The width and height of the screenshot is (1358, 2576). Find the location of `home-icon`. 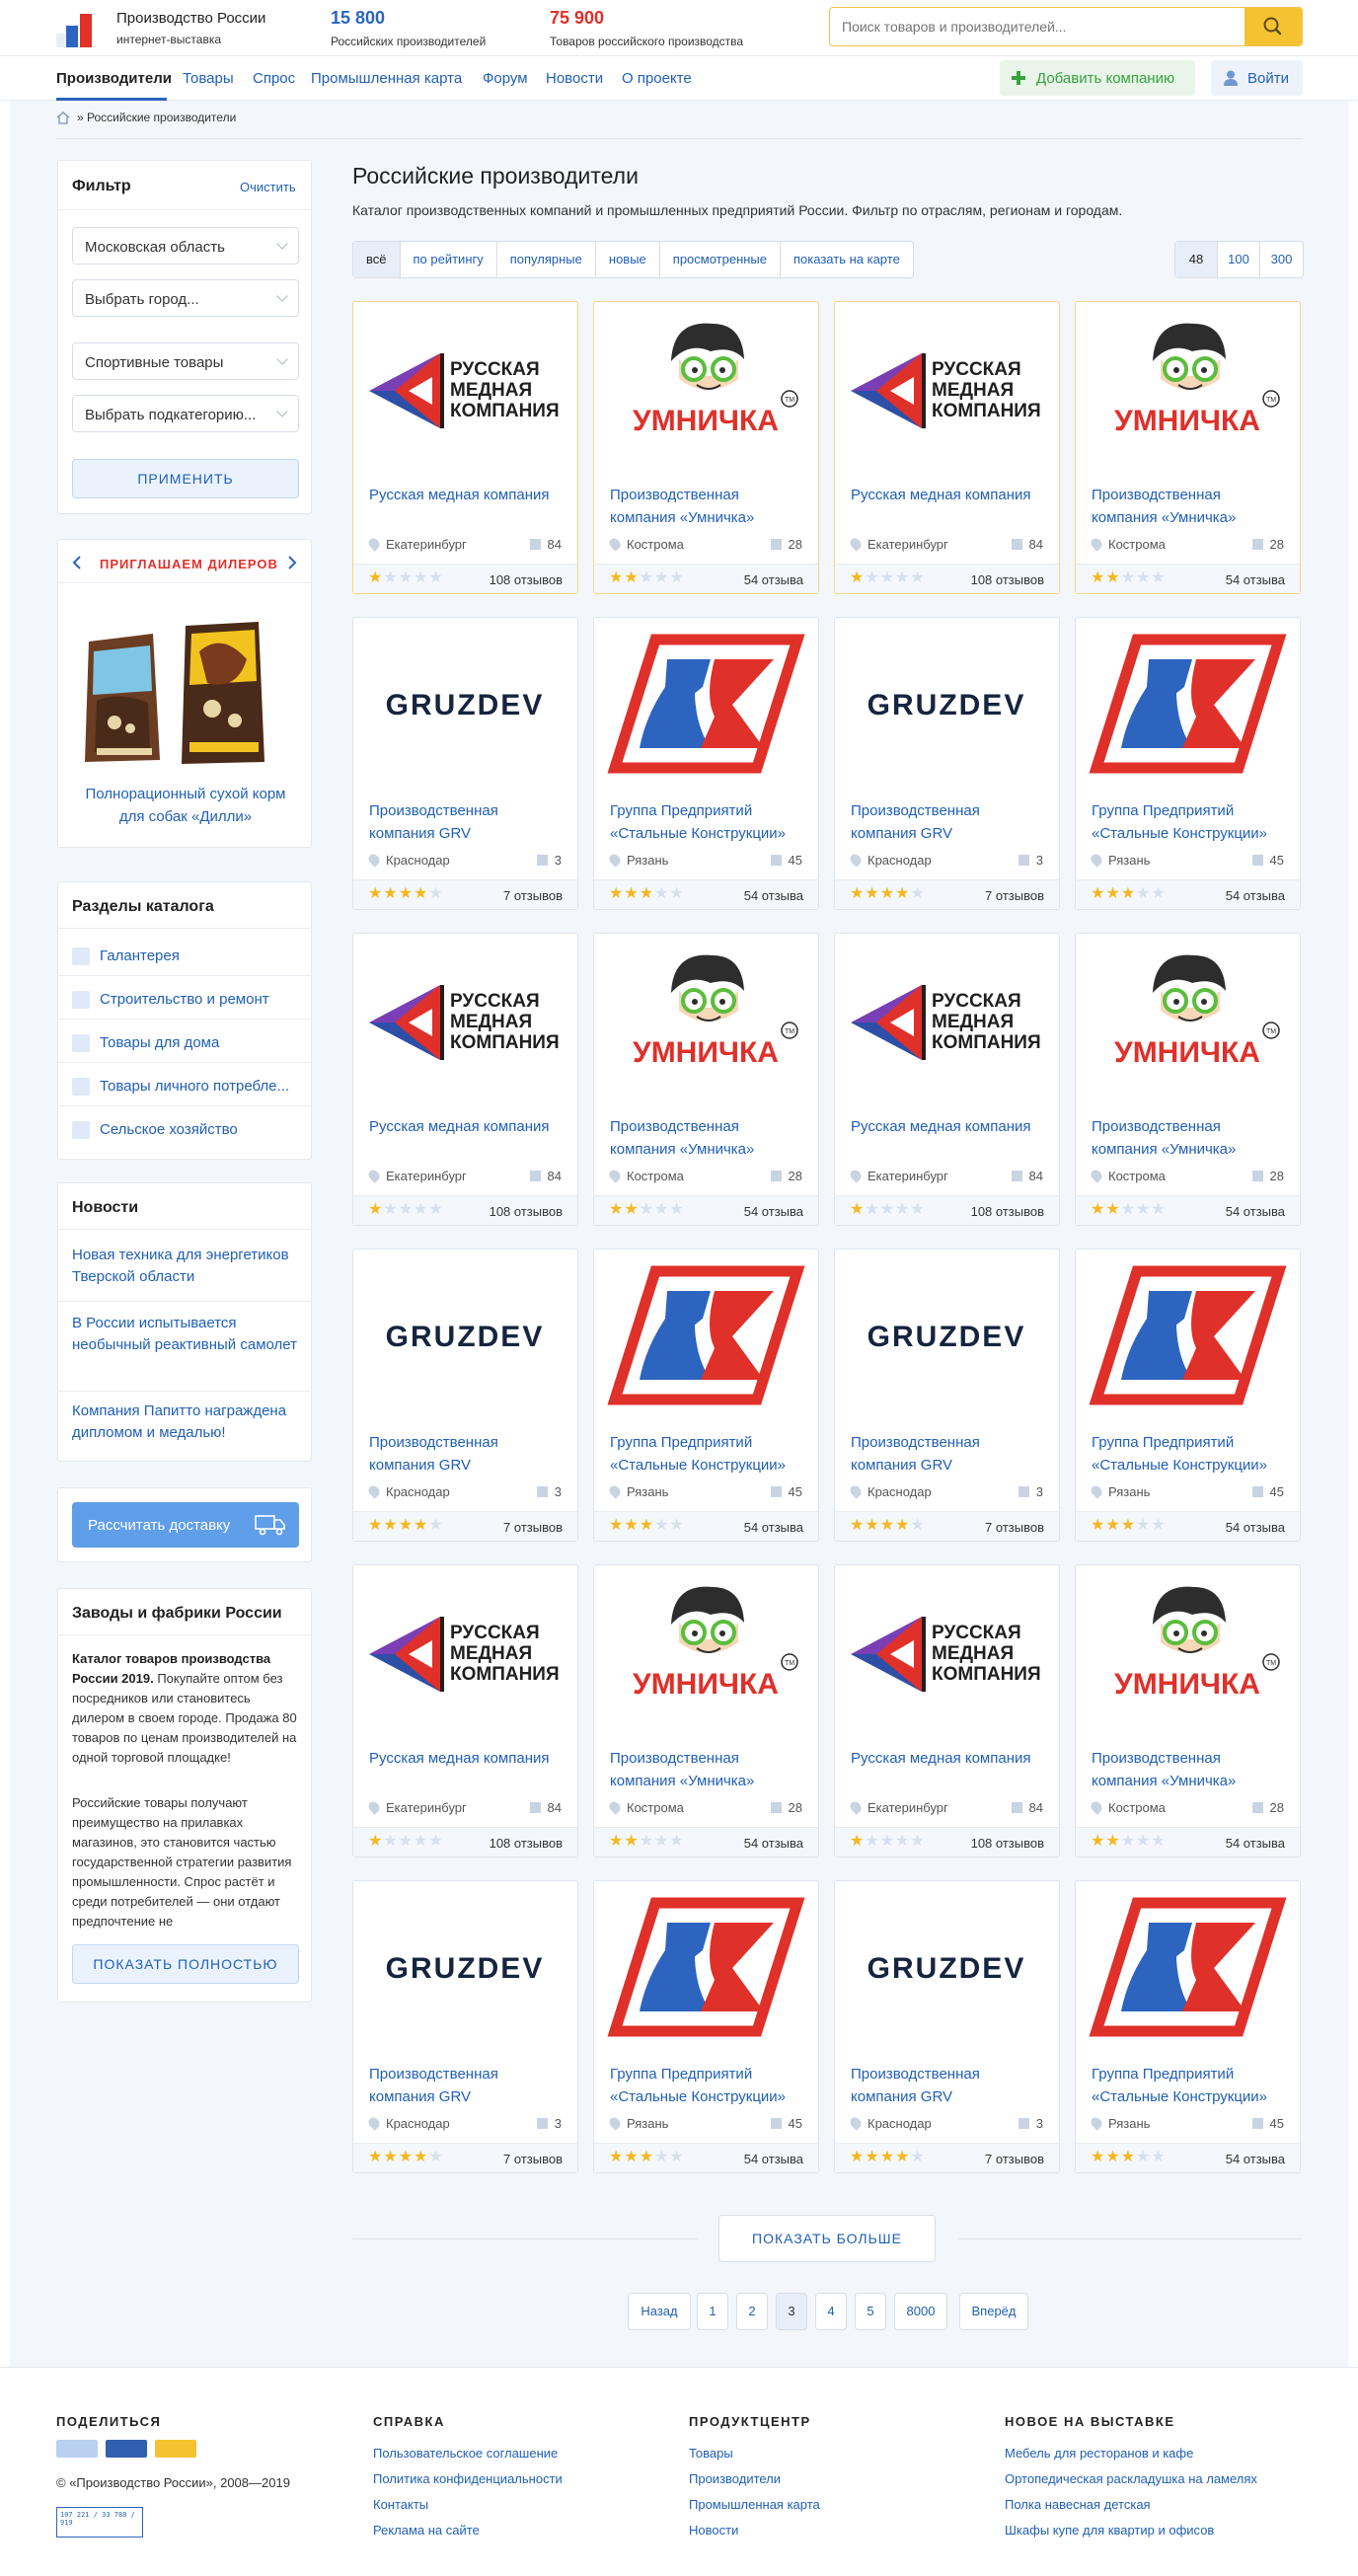

home-icon is located at coordinates (63, 118).